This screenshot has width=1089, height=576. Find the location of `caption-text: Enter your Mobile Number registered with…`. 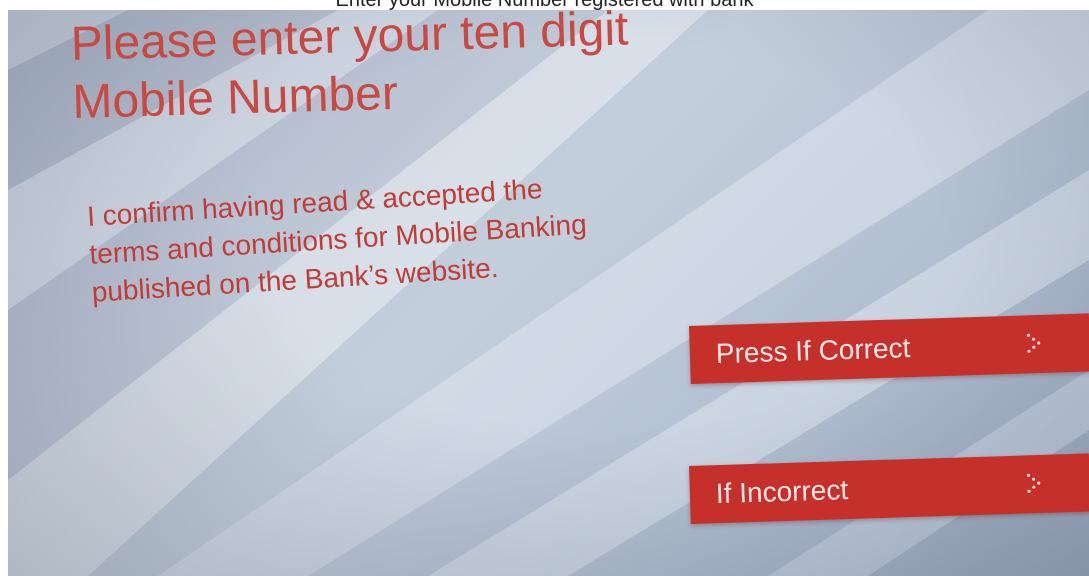

caption-text: Enter your Mobile Number registered with… is located at coordinates (545, 5).